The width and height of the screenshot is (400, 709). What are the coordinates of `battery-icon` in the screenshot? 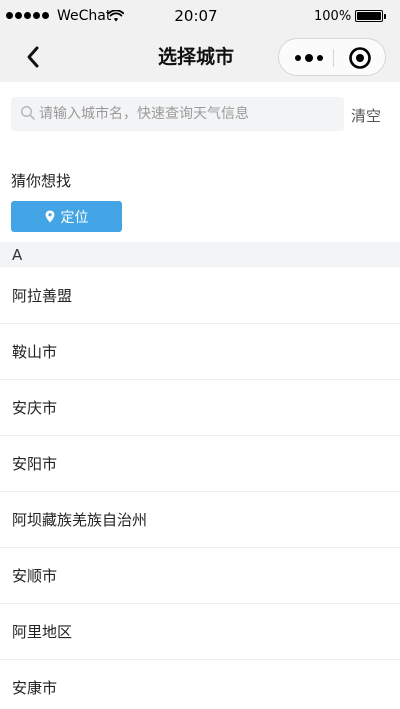 It's located at (370, 16).